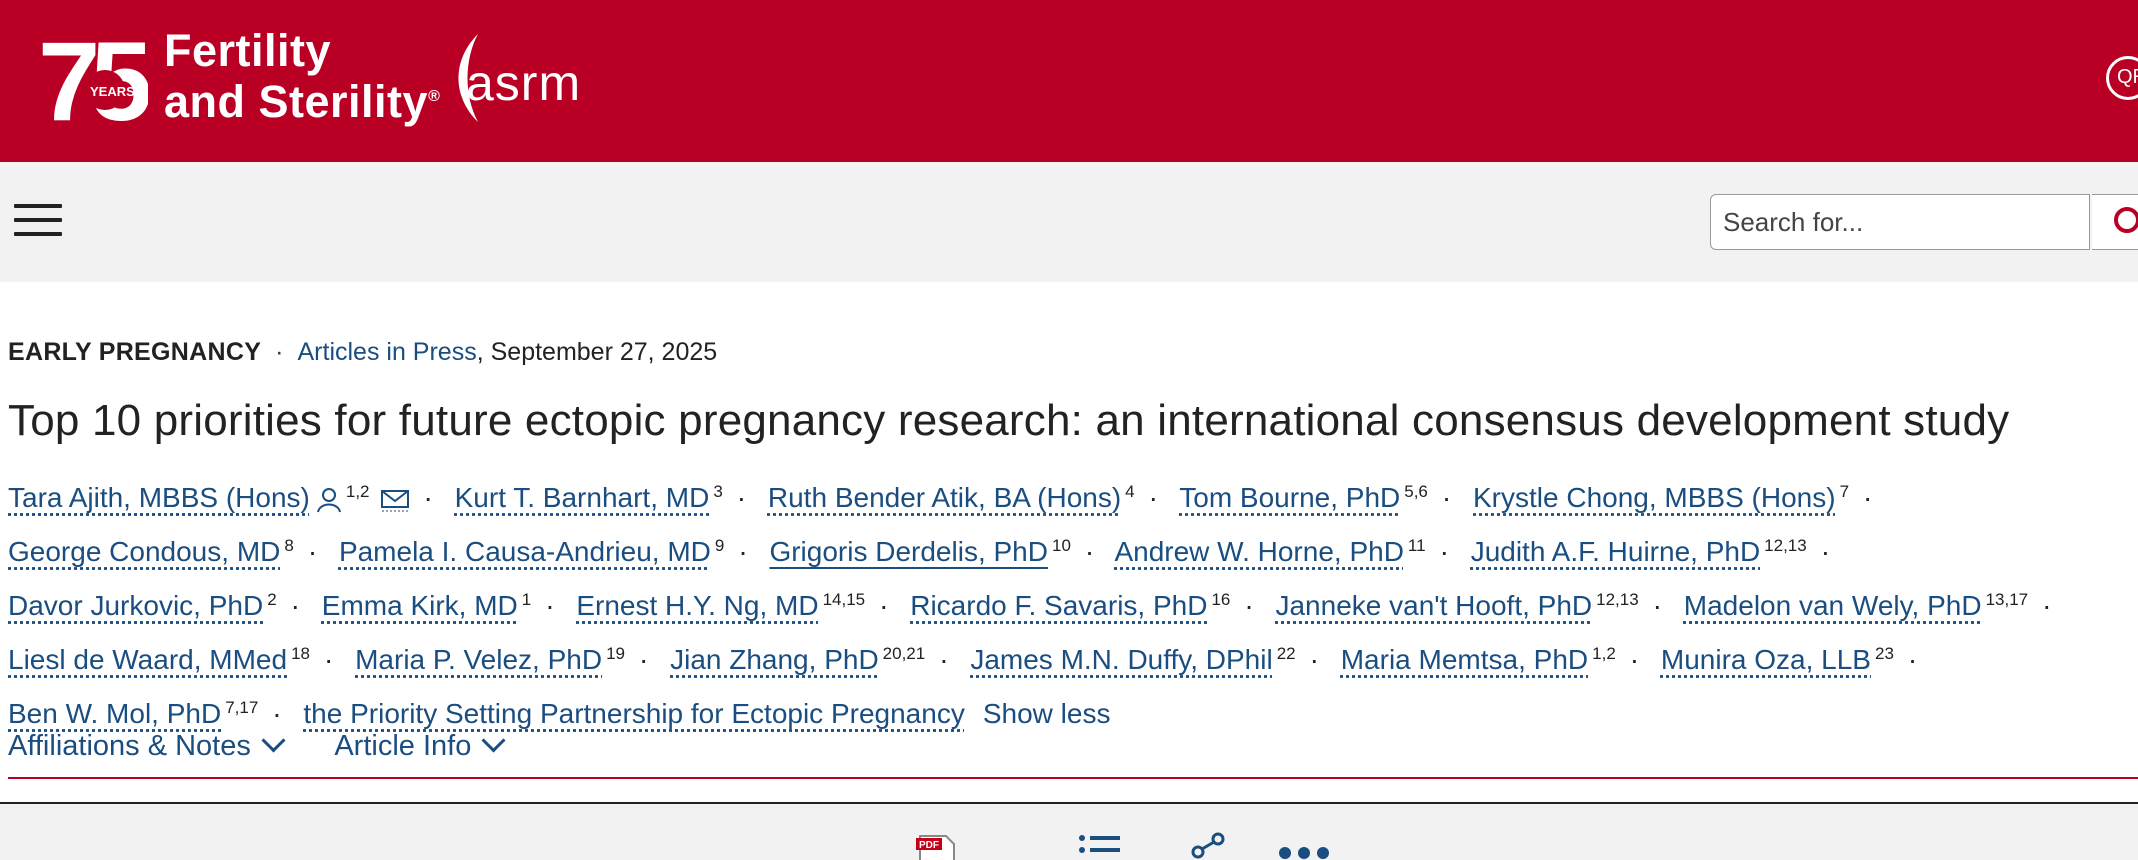 The width and height of the screenshot is (2138, 860). Describe the element at coordinates (525, 551) in the screenshot. I see `author-link: Pamela I. Causa-Andrieu, MD` at that location.